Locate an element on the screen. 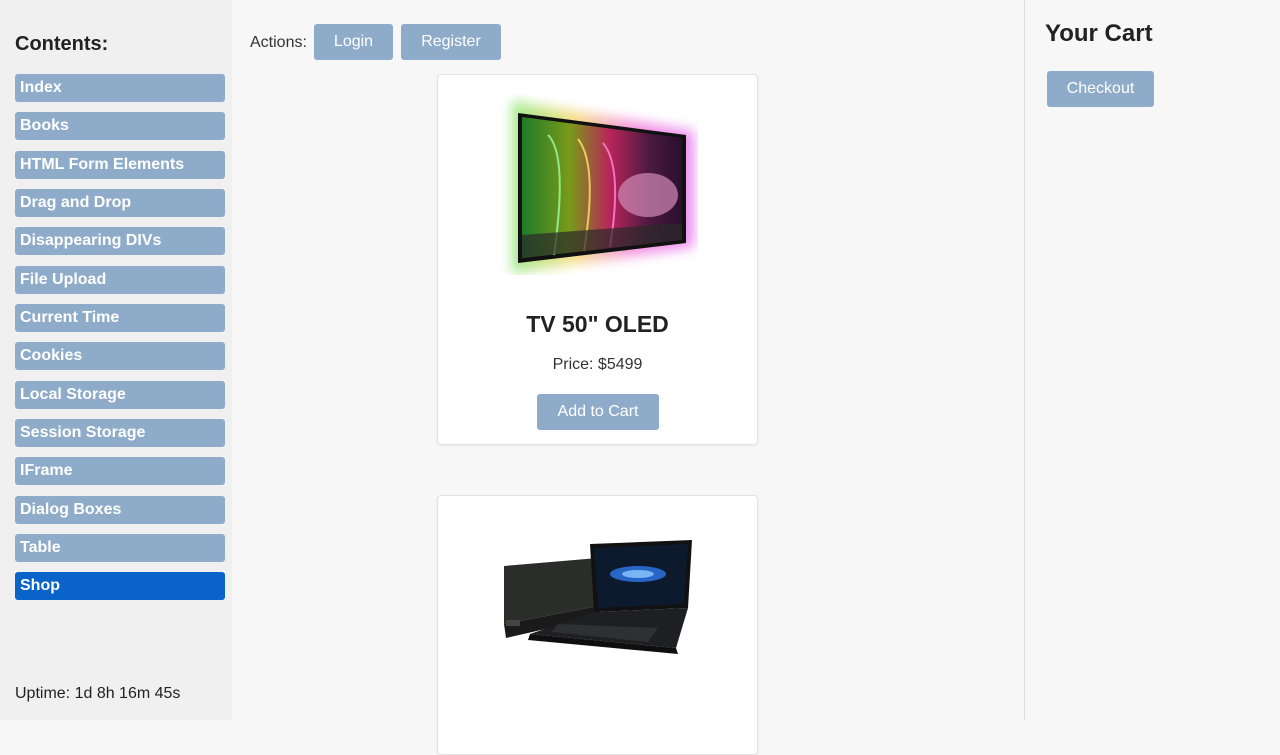 The image size is (1280, 755). product-price: Price: $5499 is located at coordinates (597, 364).